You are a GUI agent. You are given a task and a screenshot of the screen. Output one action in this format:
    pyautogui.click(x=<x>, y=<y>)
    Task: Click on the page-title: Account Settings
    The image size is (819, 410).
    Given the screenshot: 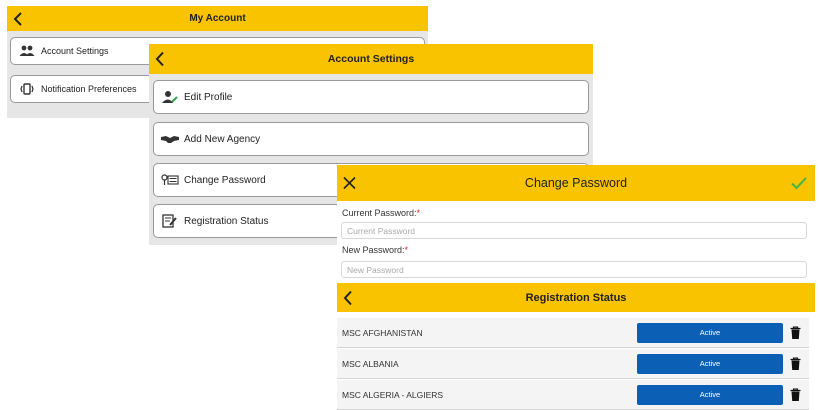 What is the action you would take?
    pyautogui.click(x=371, y=59)
    